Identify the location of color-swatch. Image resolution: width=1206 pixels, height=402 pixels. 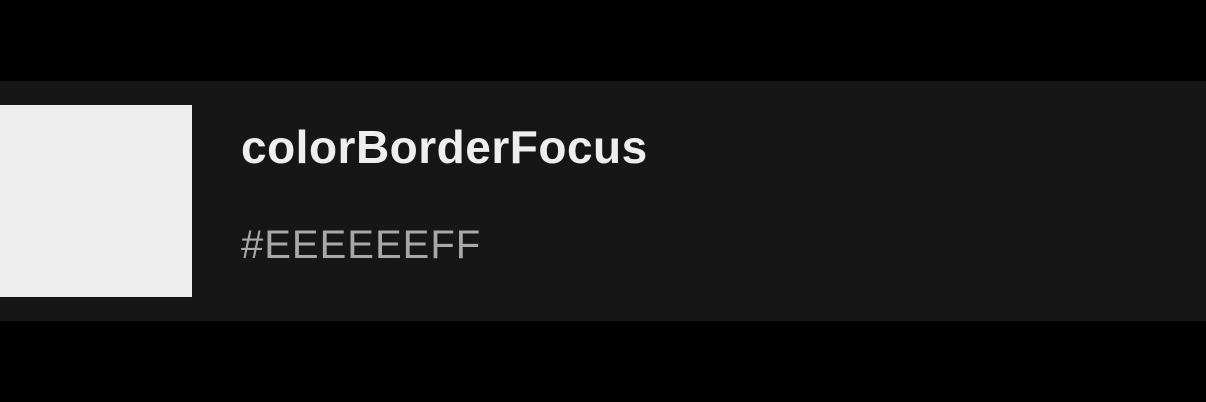
(96, 201).